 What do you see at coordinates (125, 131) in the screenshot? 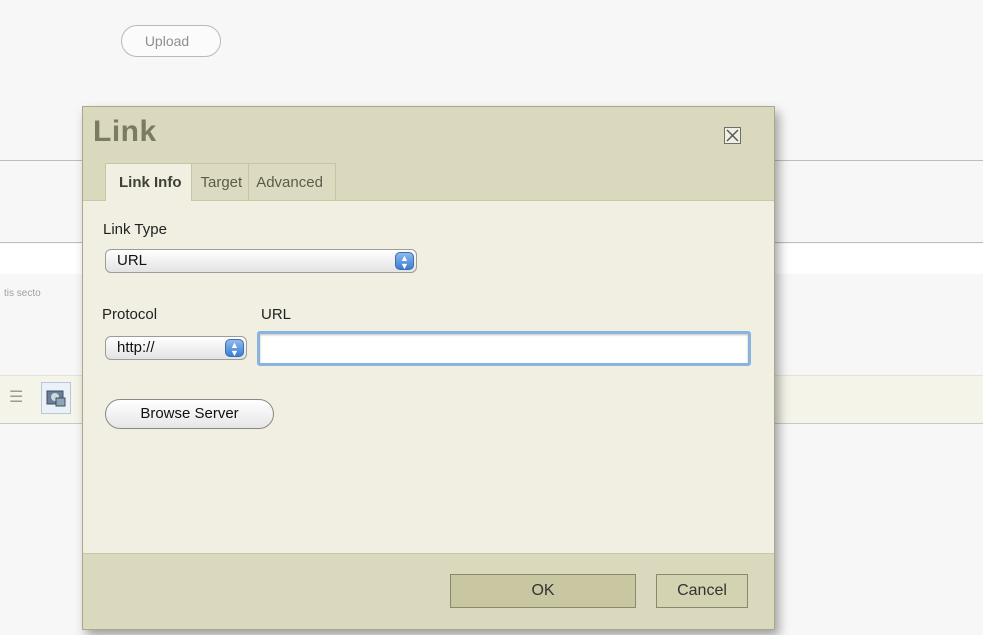
I see `dialog-title: Link` at bounding box center [125, 131].